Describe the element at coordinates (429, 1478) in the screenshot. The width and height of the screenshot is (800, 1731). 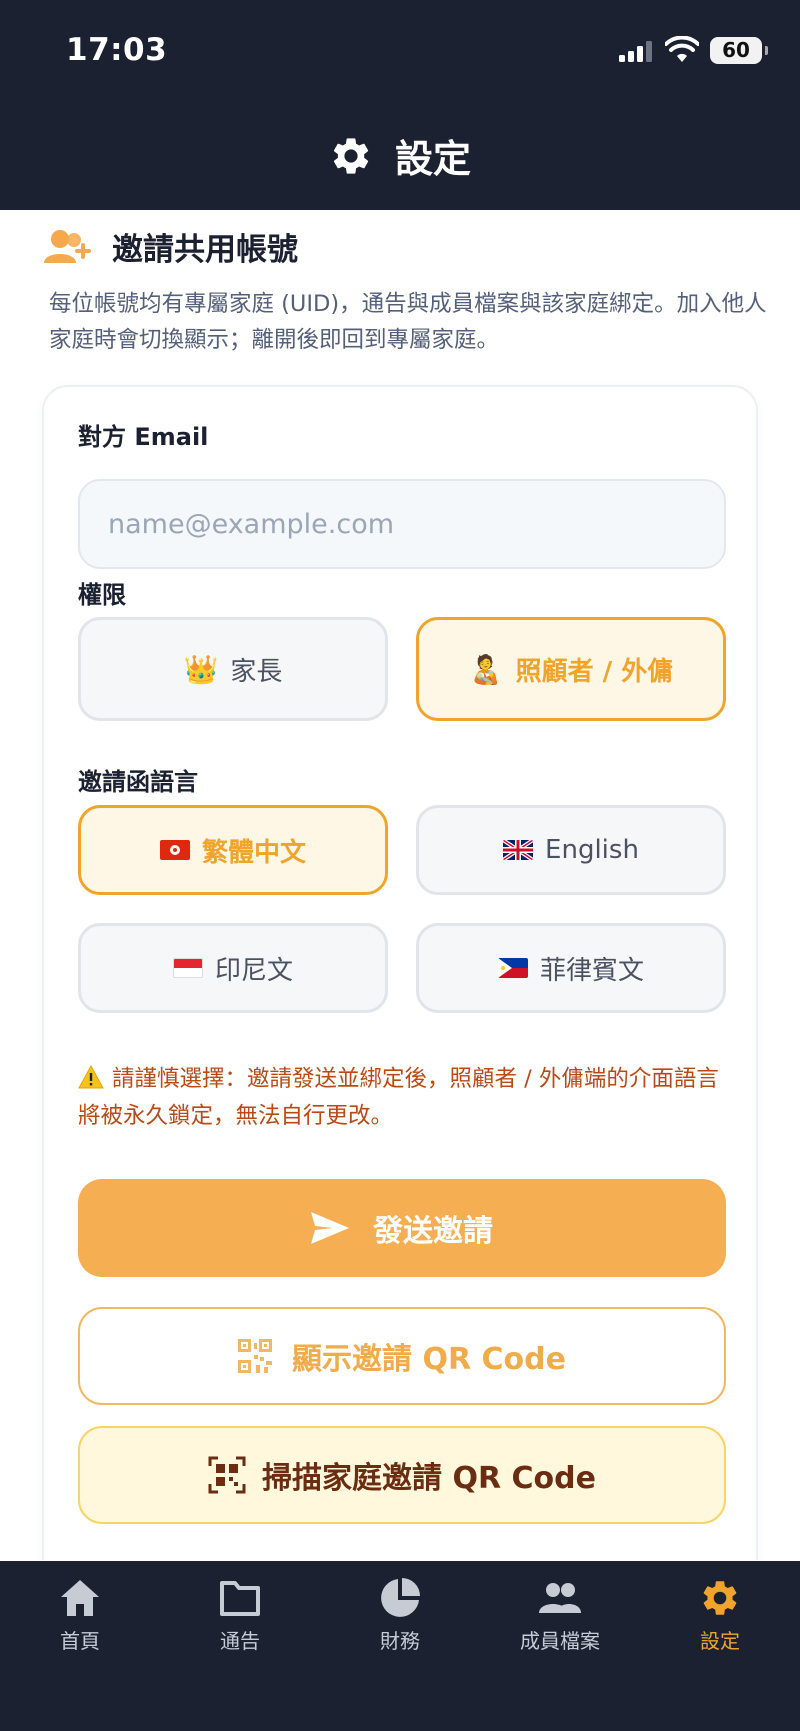
I see `scan-qr-label: 掃描家庭邀請 QR Code` at that location.